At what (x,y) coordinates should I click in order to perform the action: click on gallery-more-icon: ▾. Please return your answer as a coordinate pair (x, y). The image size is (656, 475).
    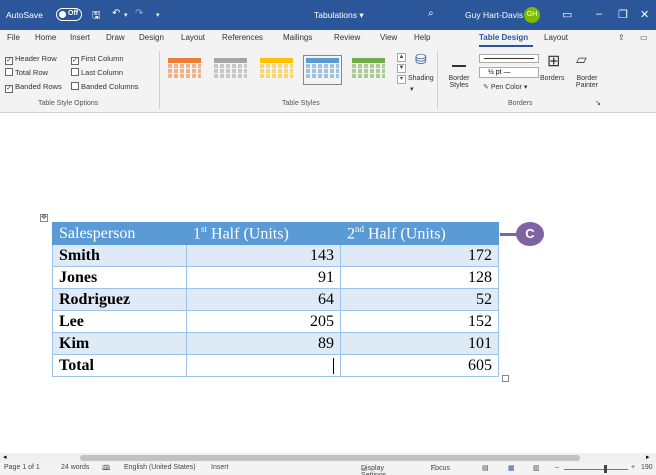
    Looking at the image, I should click on (401, 79).